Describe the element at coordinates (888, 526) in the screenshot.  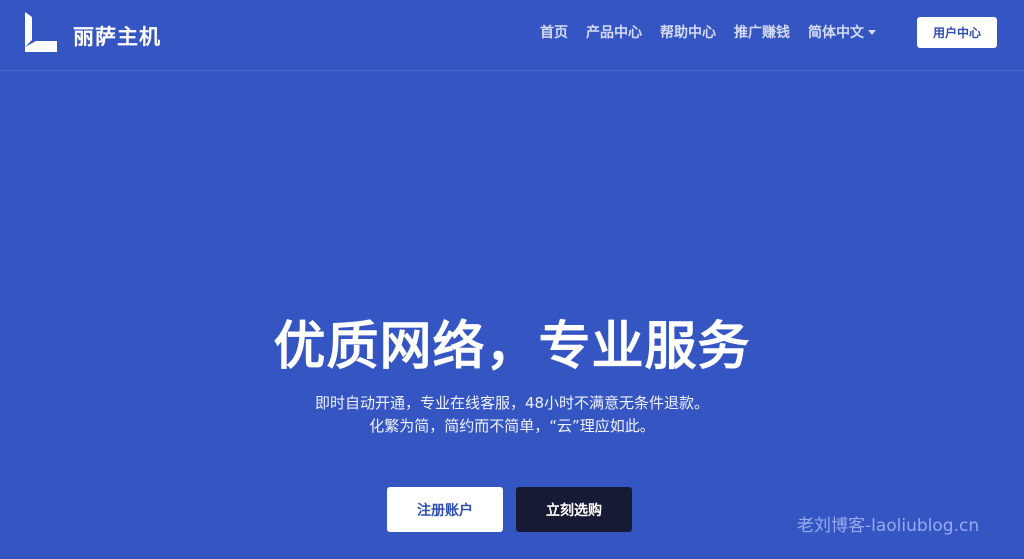
I see `watermark-text: 老刘博客-laoliublog.cn` at that location.